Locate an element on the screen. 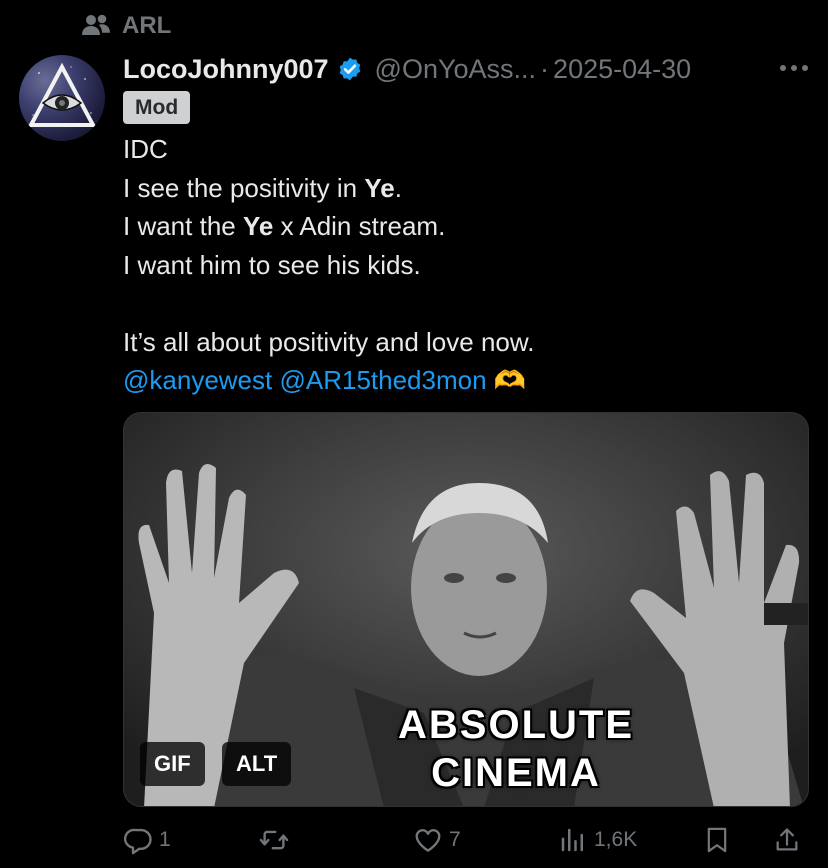 This screenshot has height=868, width=828. share-icon is located at coordinates (787, 840).